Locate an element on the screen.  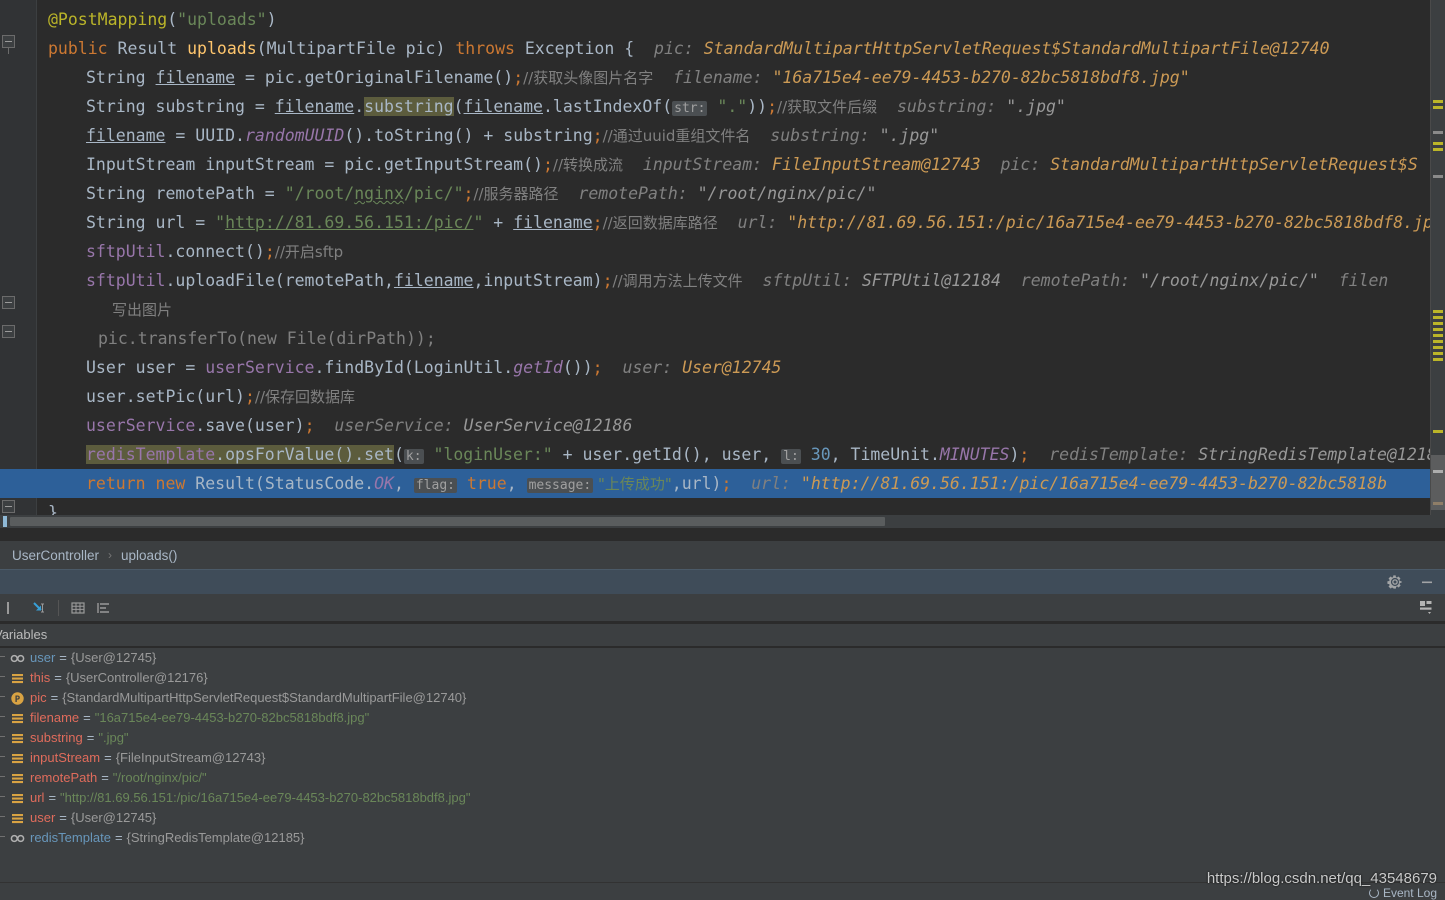
analysis-stripe is located at coordinates (1438, 264).